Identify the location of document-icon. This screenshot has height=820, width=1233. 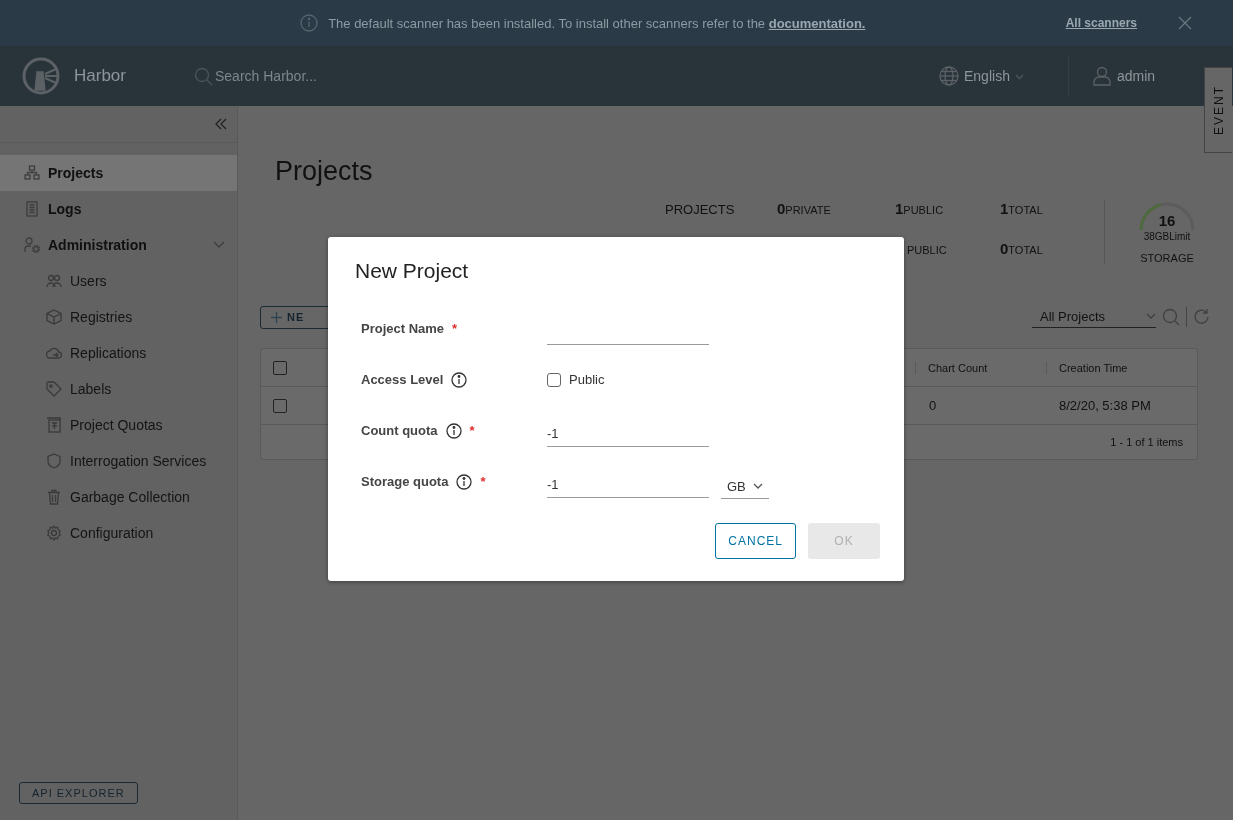
(32, 209).